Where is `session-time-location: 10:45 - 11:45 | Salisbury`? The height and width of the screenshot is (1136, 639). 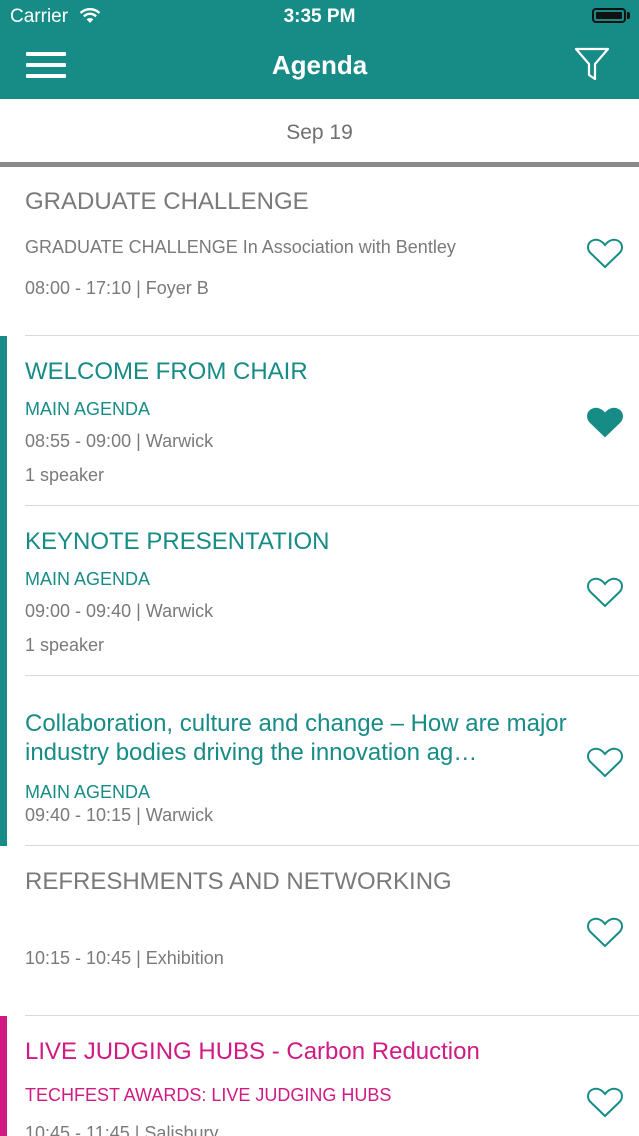
session-time-location: 10:45 - 11:45 | Salisbury is located at coordinates (122, 1129).